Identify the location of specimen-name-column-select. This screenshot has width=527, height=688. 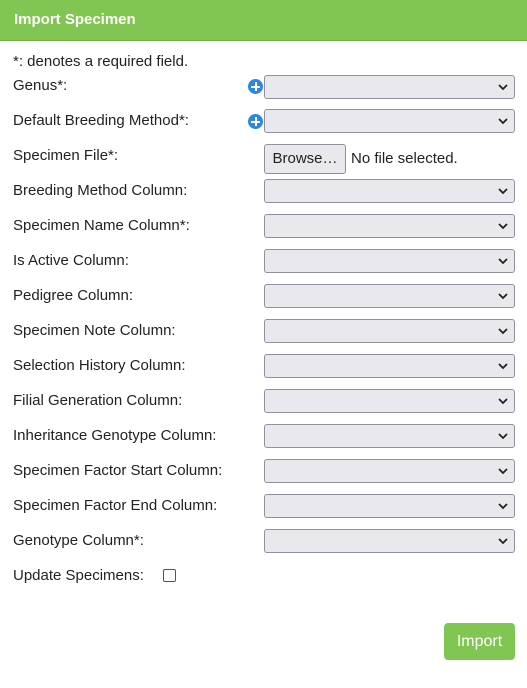
(389, 226).